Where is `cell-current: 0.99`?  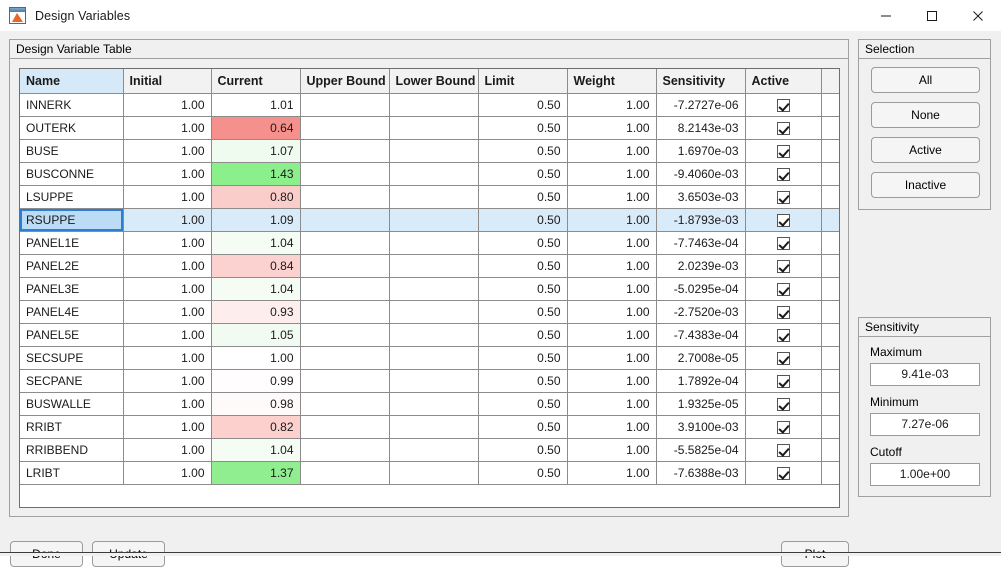
cell-current: 0.99 is located at coordinates (256, 381).